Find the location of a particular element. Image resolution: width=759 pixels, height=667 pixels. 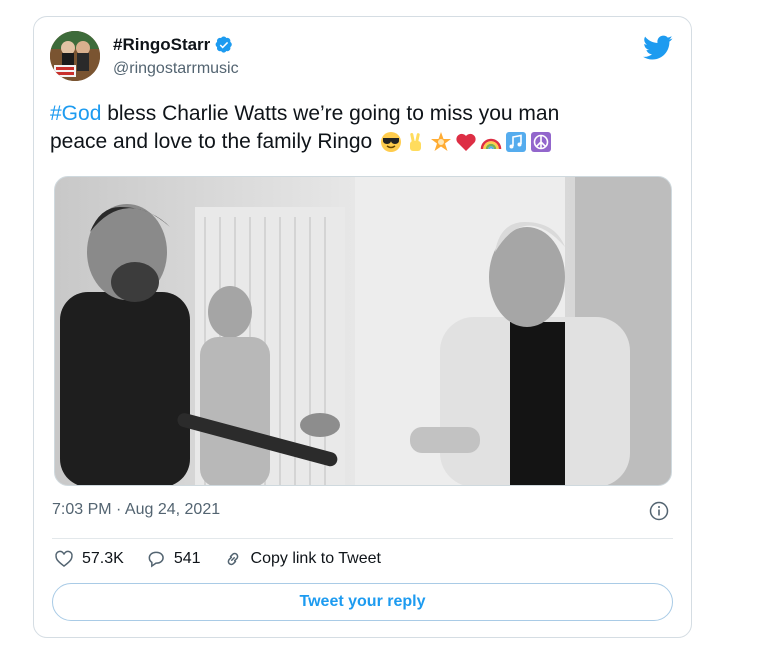

peace-symbol-emoji-icon is located at coordinates (541, 142).